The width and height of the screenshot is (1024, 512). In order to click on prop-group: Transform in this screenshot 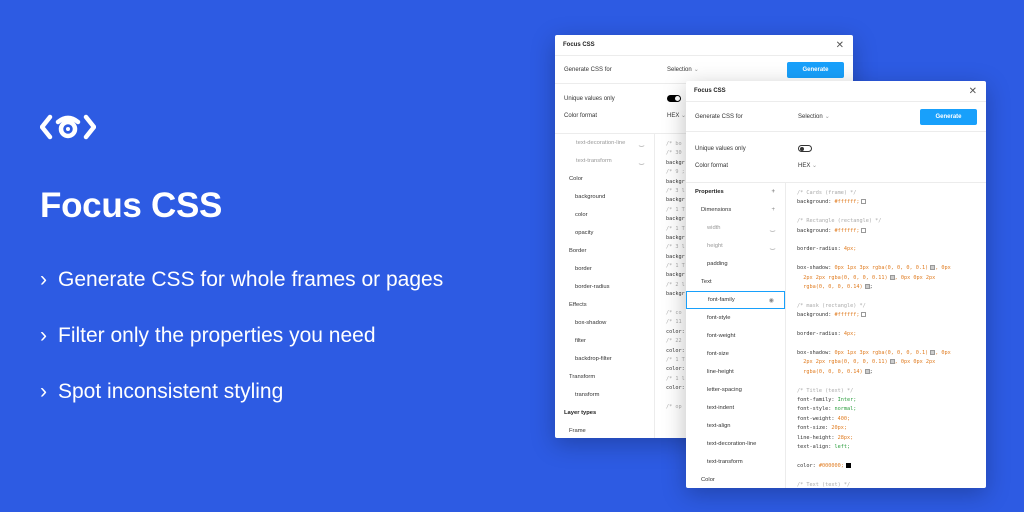, I will do `click(604, 377)`.